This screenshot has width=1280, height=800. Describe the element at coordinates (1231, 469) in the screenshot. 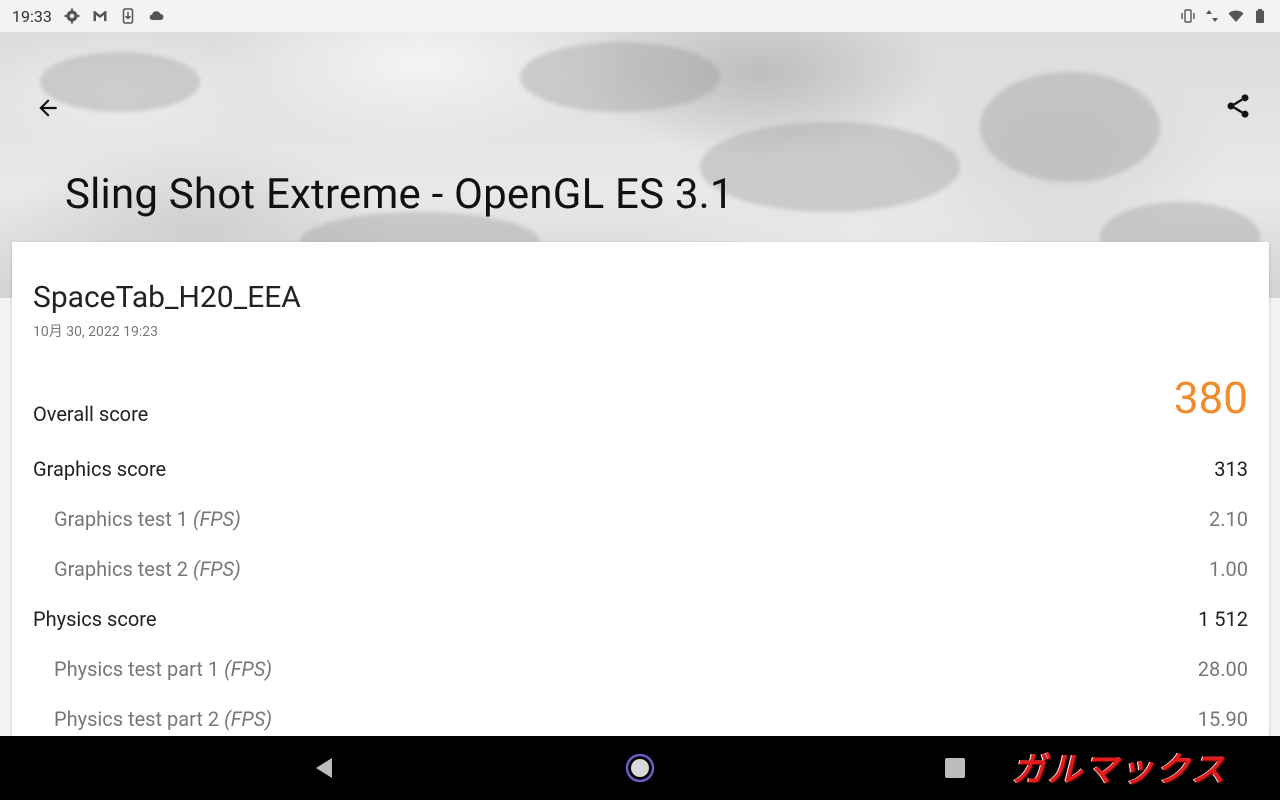

I see `graphics-score-value: 313` at that location.